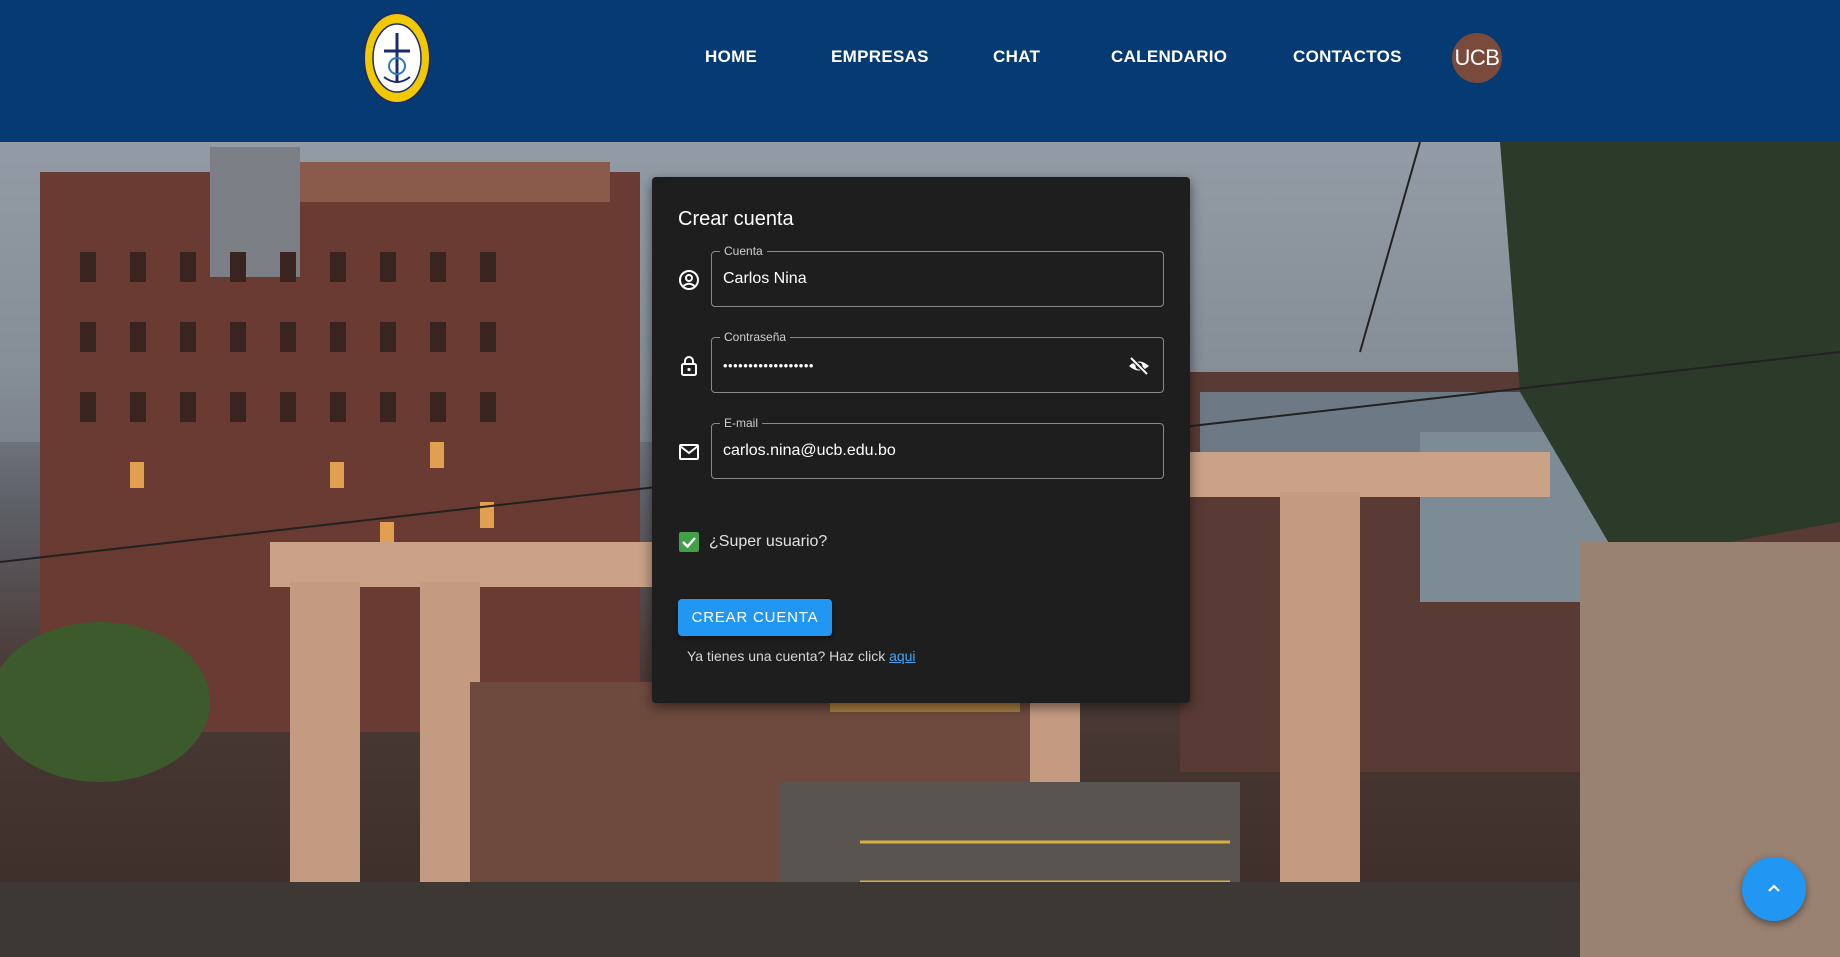  Describe the element at coordinates (755, 617) in the screenshot. I see `create-account-button: CREAR CUENTA` at that location.